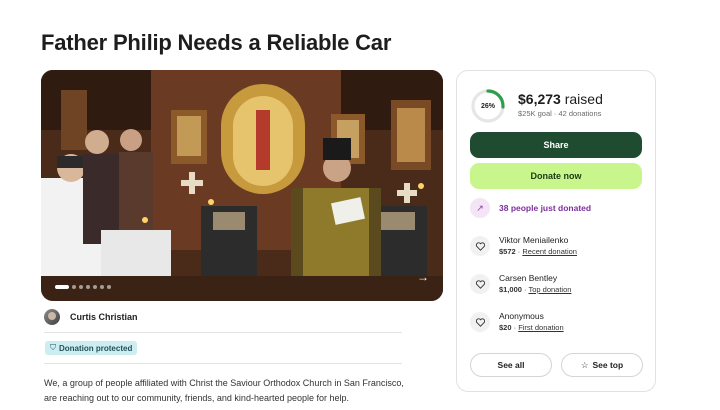 The image size is (720, 410). What do you see at coordinates (521, 316) in the screenshot?
I see `donor-name: Anonymous` at bounding box center [521, 316].